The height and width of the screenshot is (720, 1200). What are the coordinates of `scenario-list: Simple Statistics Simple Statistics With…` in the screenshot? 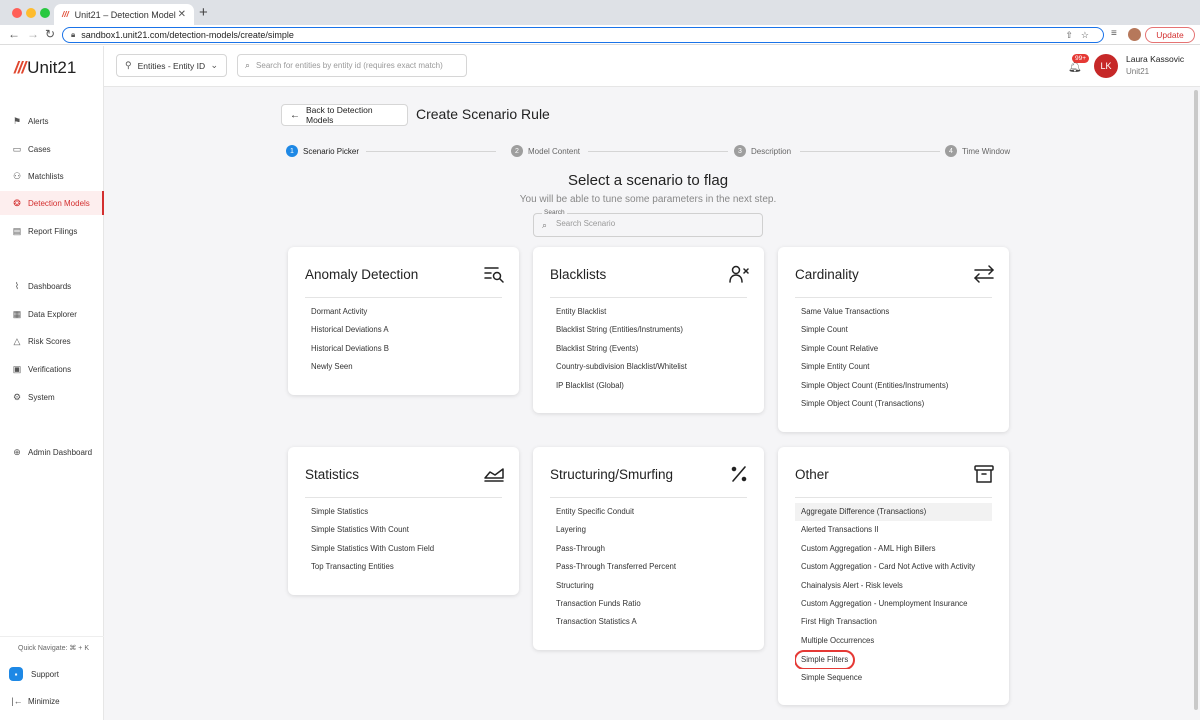 It's located at (403, 540).